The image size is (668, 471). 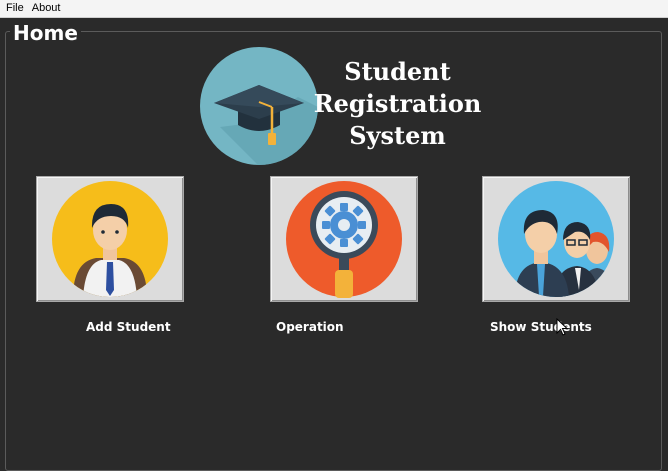 What do you see at coordinates (46, 8) in the screenshot?
I see `menu-about: About` at bounding box center [46, 8].